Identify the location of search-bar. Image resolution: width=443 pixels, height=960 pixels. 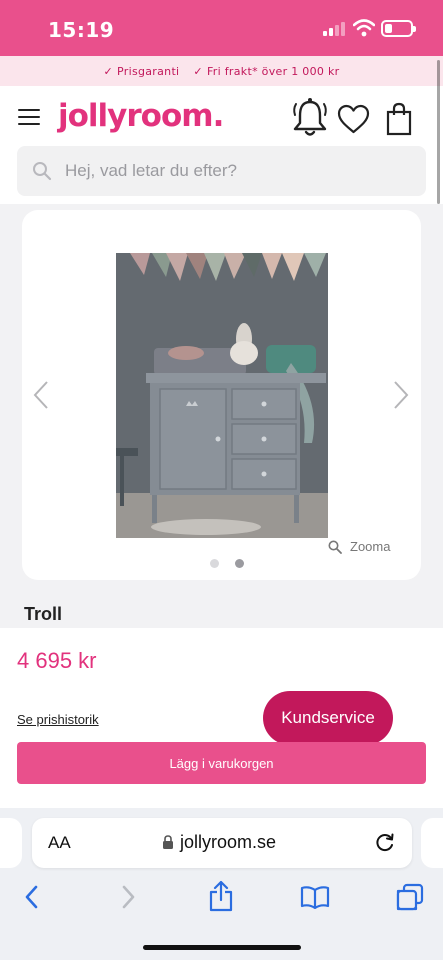
(221, 171).